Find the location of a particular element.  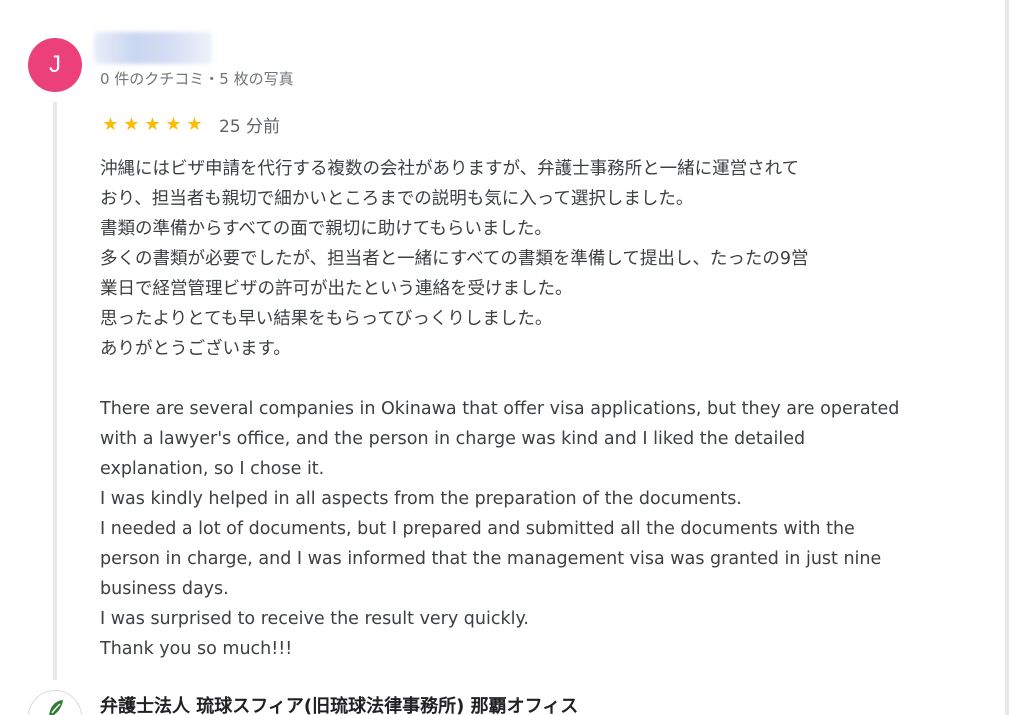

owner-logo is located at coordinates (55, 702).